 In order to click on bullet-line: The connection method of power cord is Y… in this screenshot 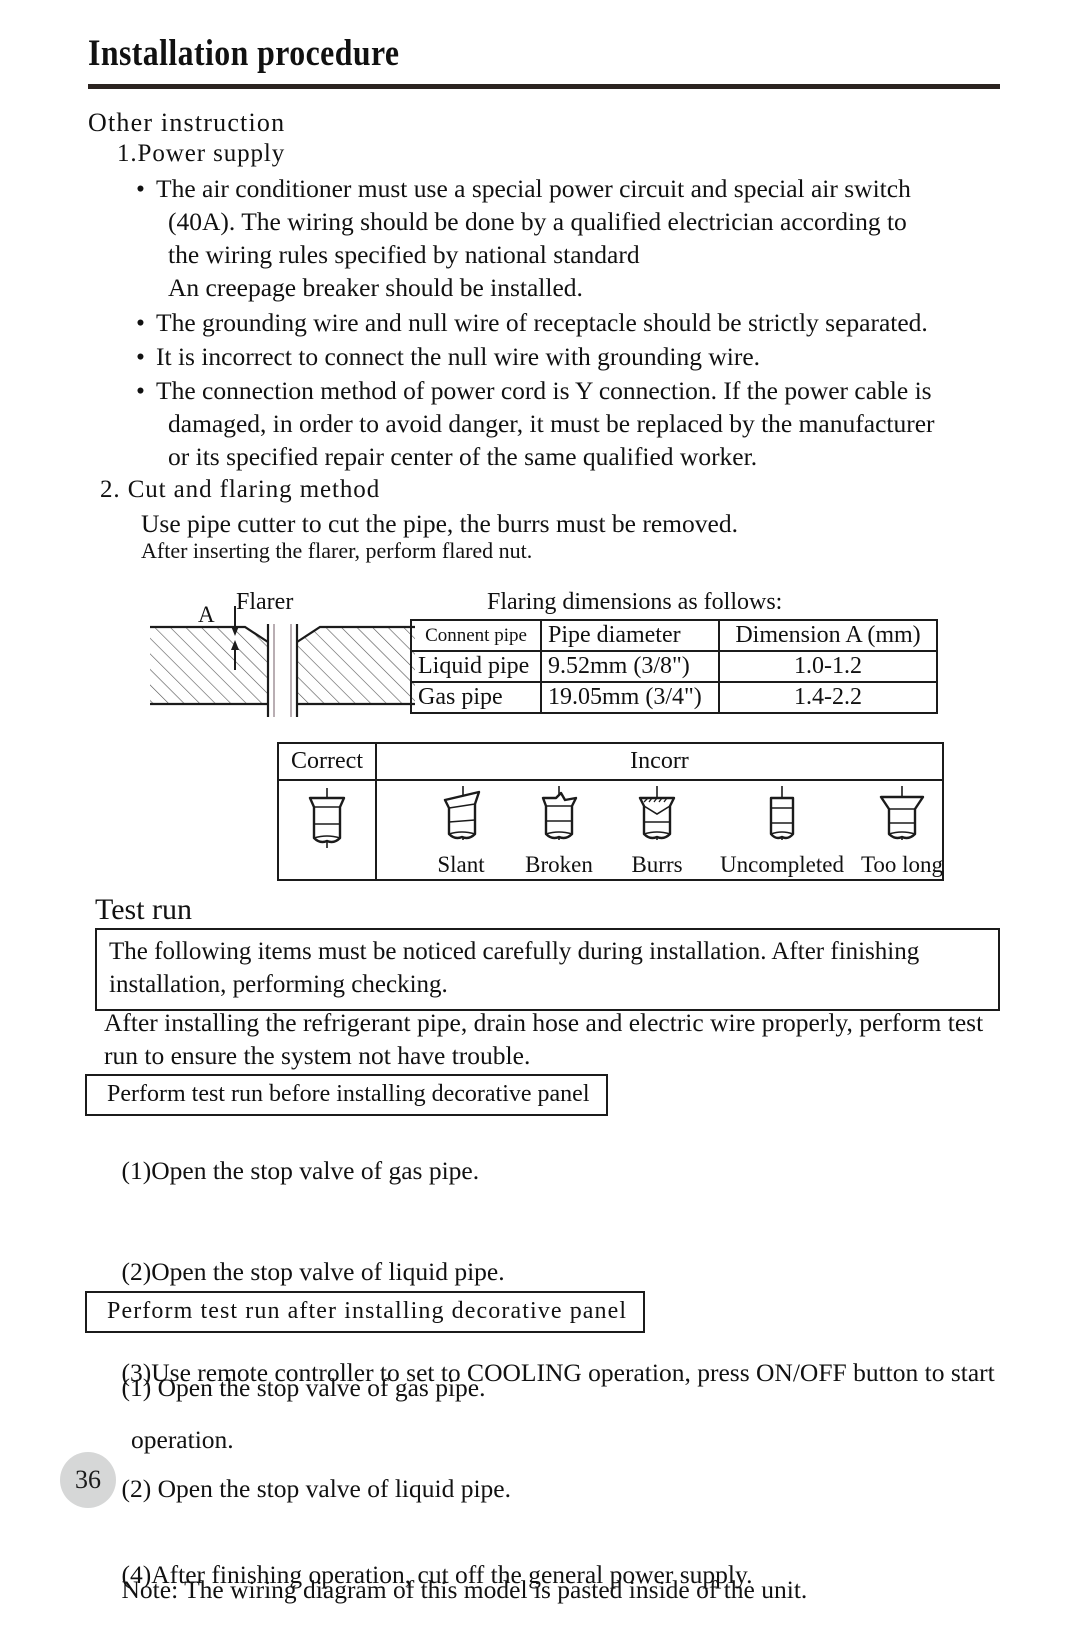, I will do `click(544, 390)`.